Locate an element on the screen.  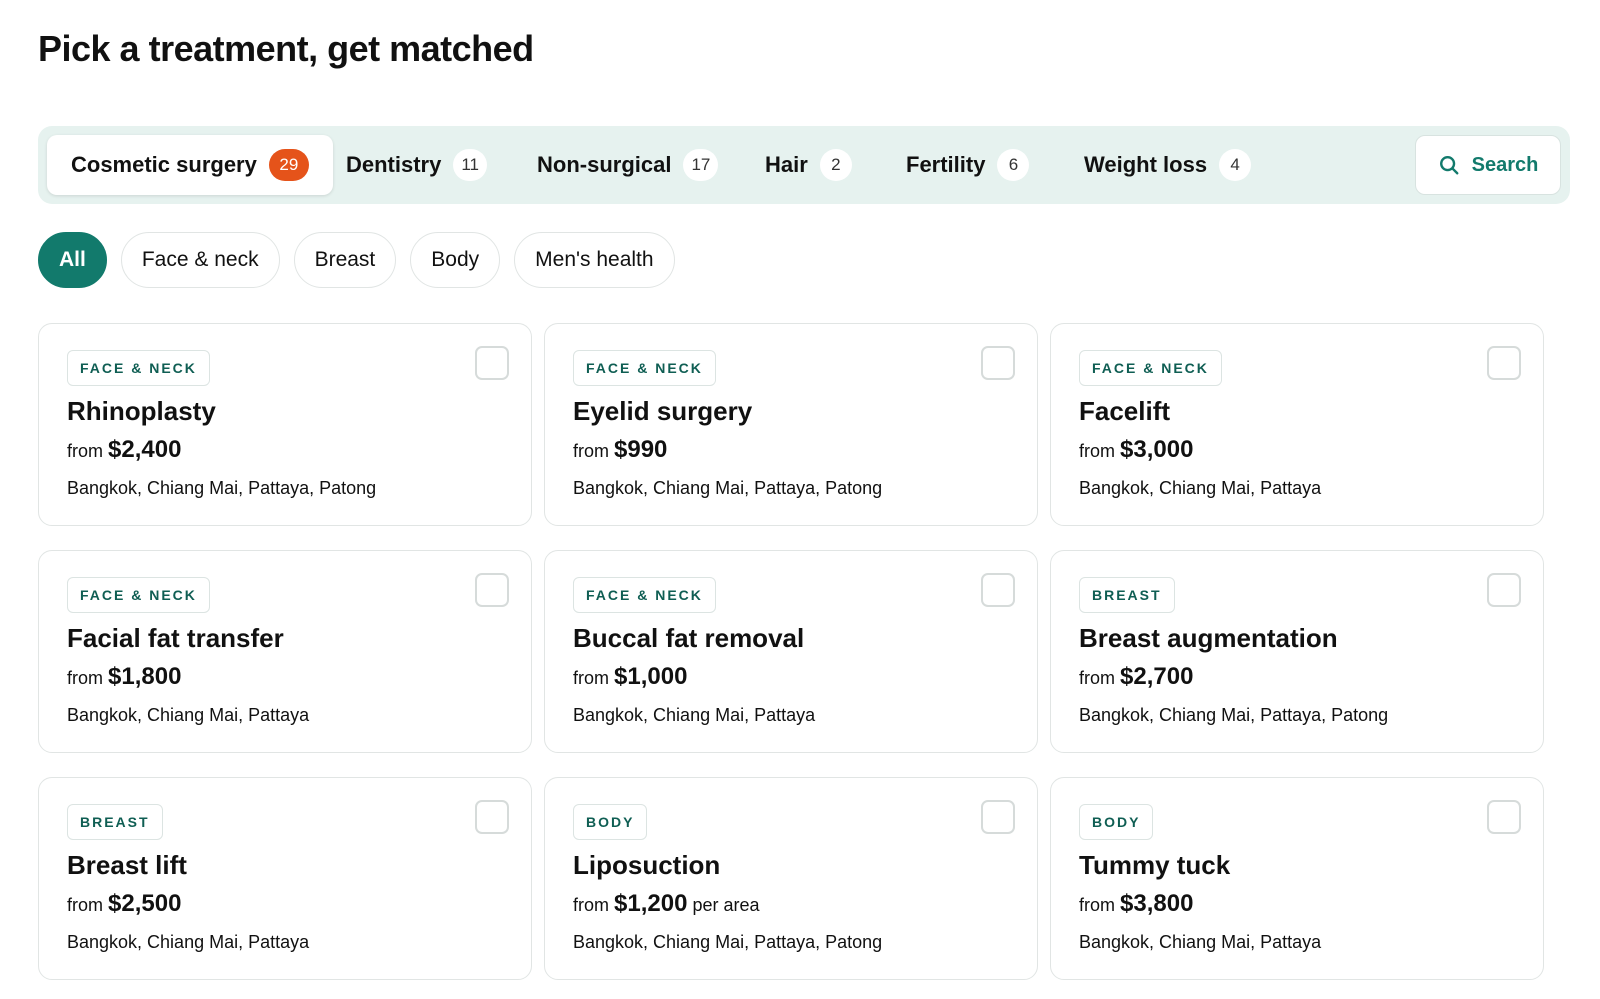
search-icon is located at coordinates (1449, 165).